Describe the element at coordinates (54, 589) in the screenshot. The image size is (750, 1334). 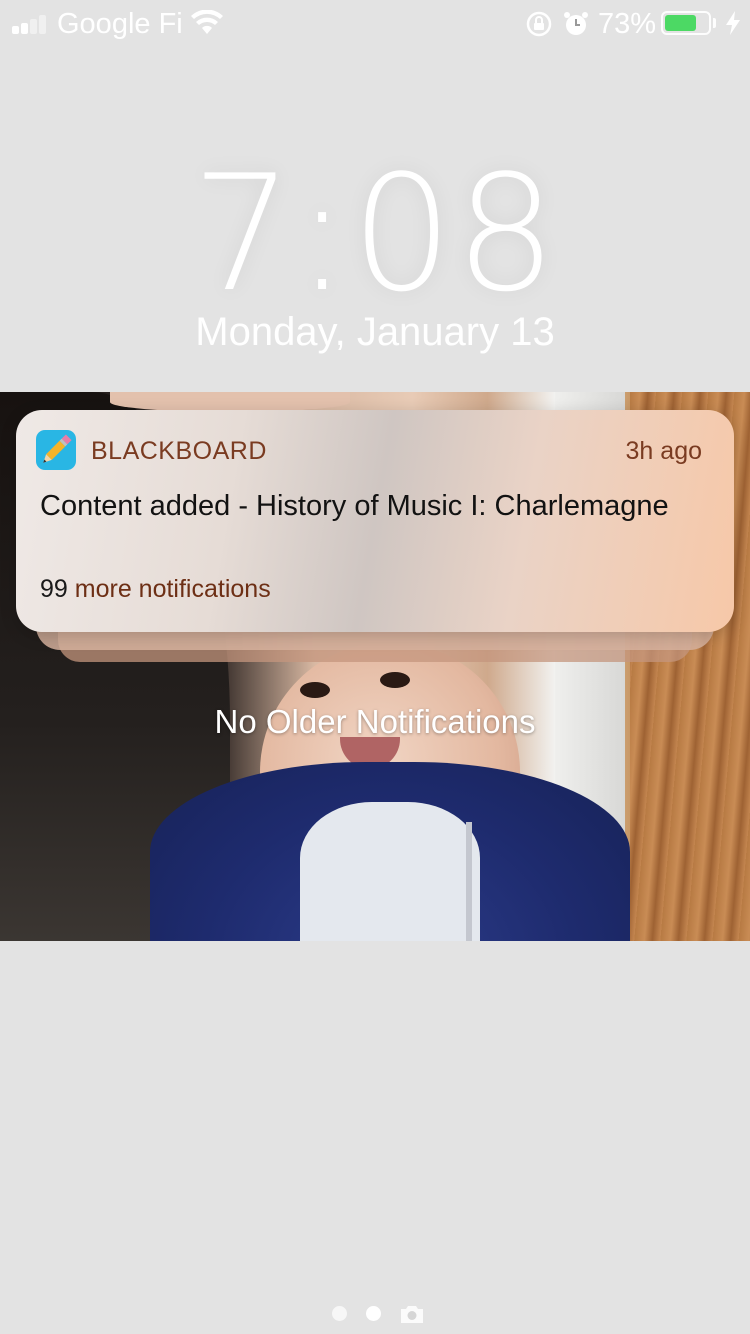
I see `more-notifications-count: 99` at that location.